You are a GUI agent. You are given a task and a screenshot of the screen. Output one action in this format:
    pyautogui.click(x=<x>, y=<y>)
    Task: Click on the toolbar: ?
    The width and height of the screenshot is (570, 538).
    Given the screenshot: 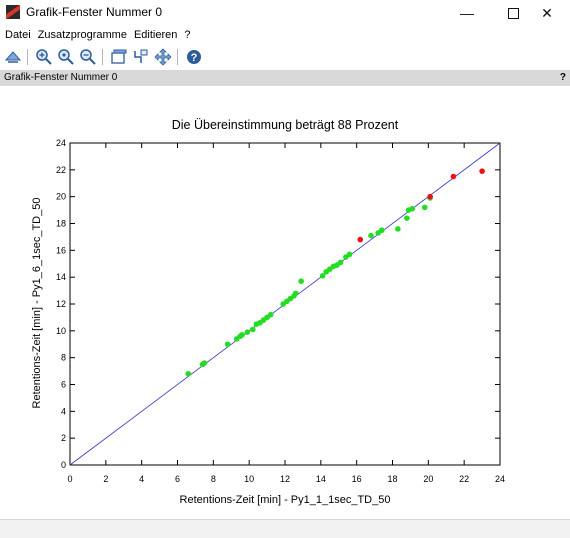 What is the action you would take?
    pyautogui.click(x=285, y=56)
    